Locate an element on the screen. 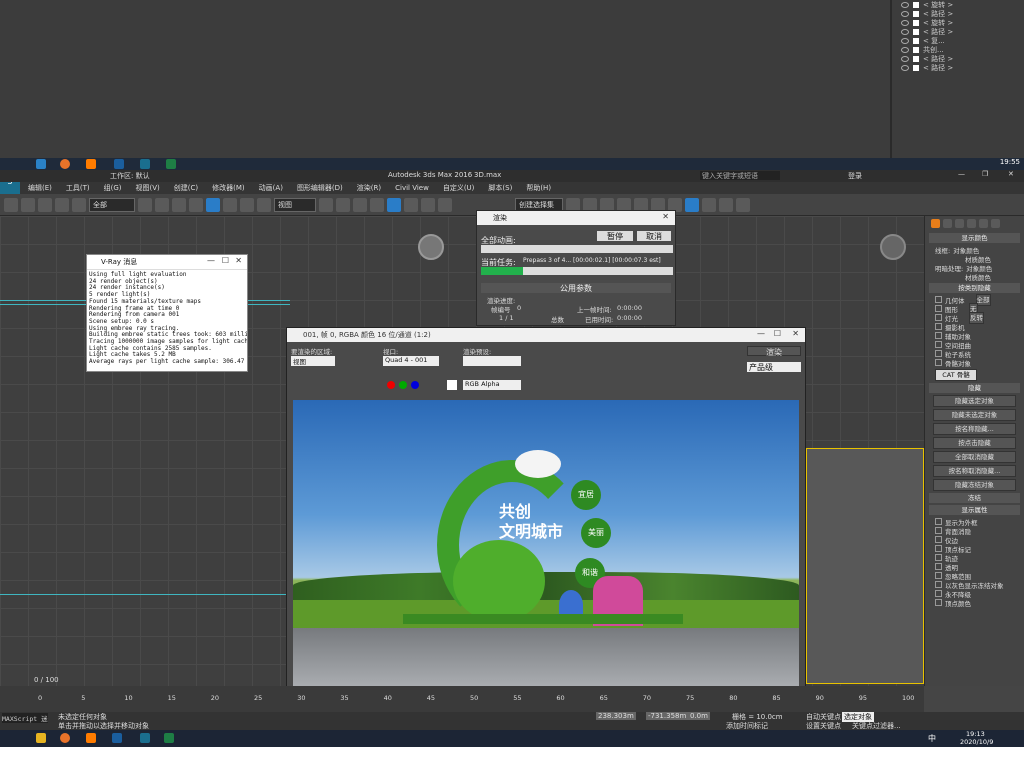  prop-row: 顶点标记 is located at coordinates (974, 549).